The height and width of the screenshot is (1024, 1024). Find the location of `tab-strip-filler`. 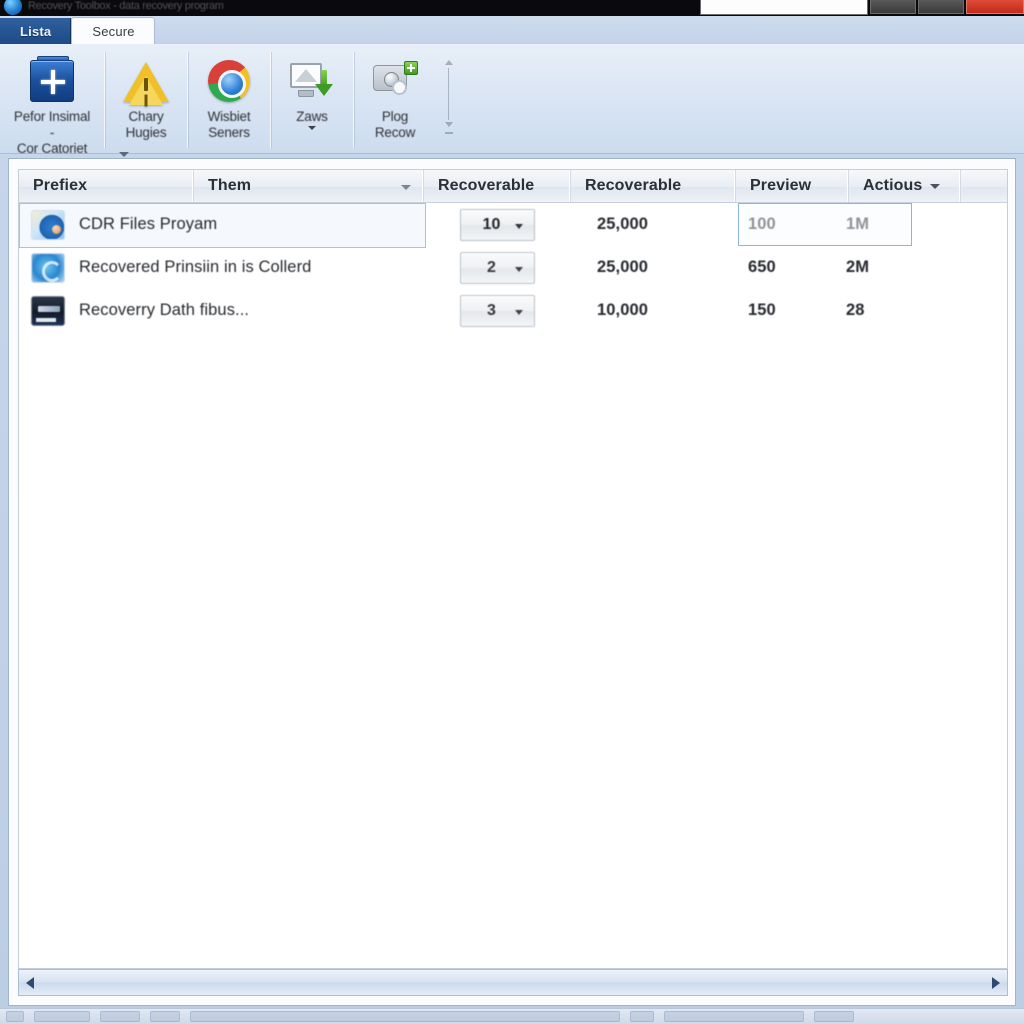

tab-strip-filler is located at coordinates (589, 37).